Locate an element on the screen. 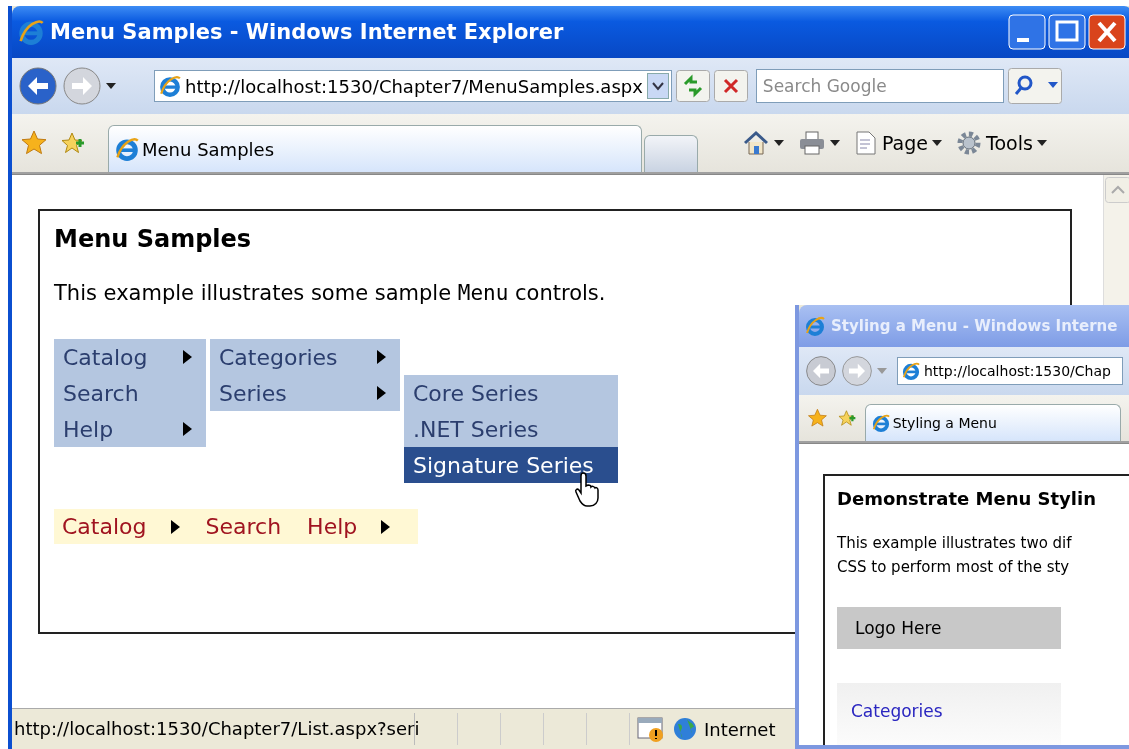  minimize-button is located at coordinates (1027, 32).